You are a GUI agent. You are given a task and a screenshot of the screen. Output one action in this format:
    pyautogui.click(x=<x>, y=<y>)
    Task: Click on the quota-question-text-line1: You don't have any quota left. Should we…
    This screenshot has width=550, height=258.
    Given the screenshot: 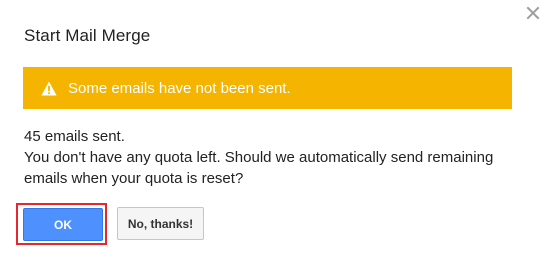 What is the action you would take?
    pyautogui.click(x=259, y=157)
    